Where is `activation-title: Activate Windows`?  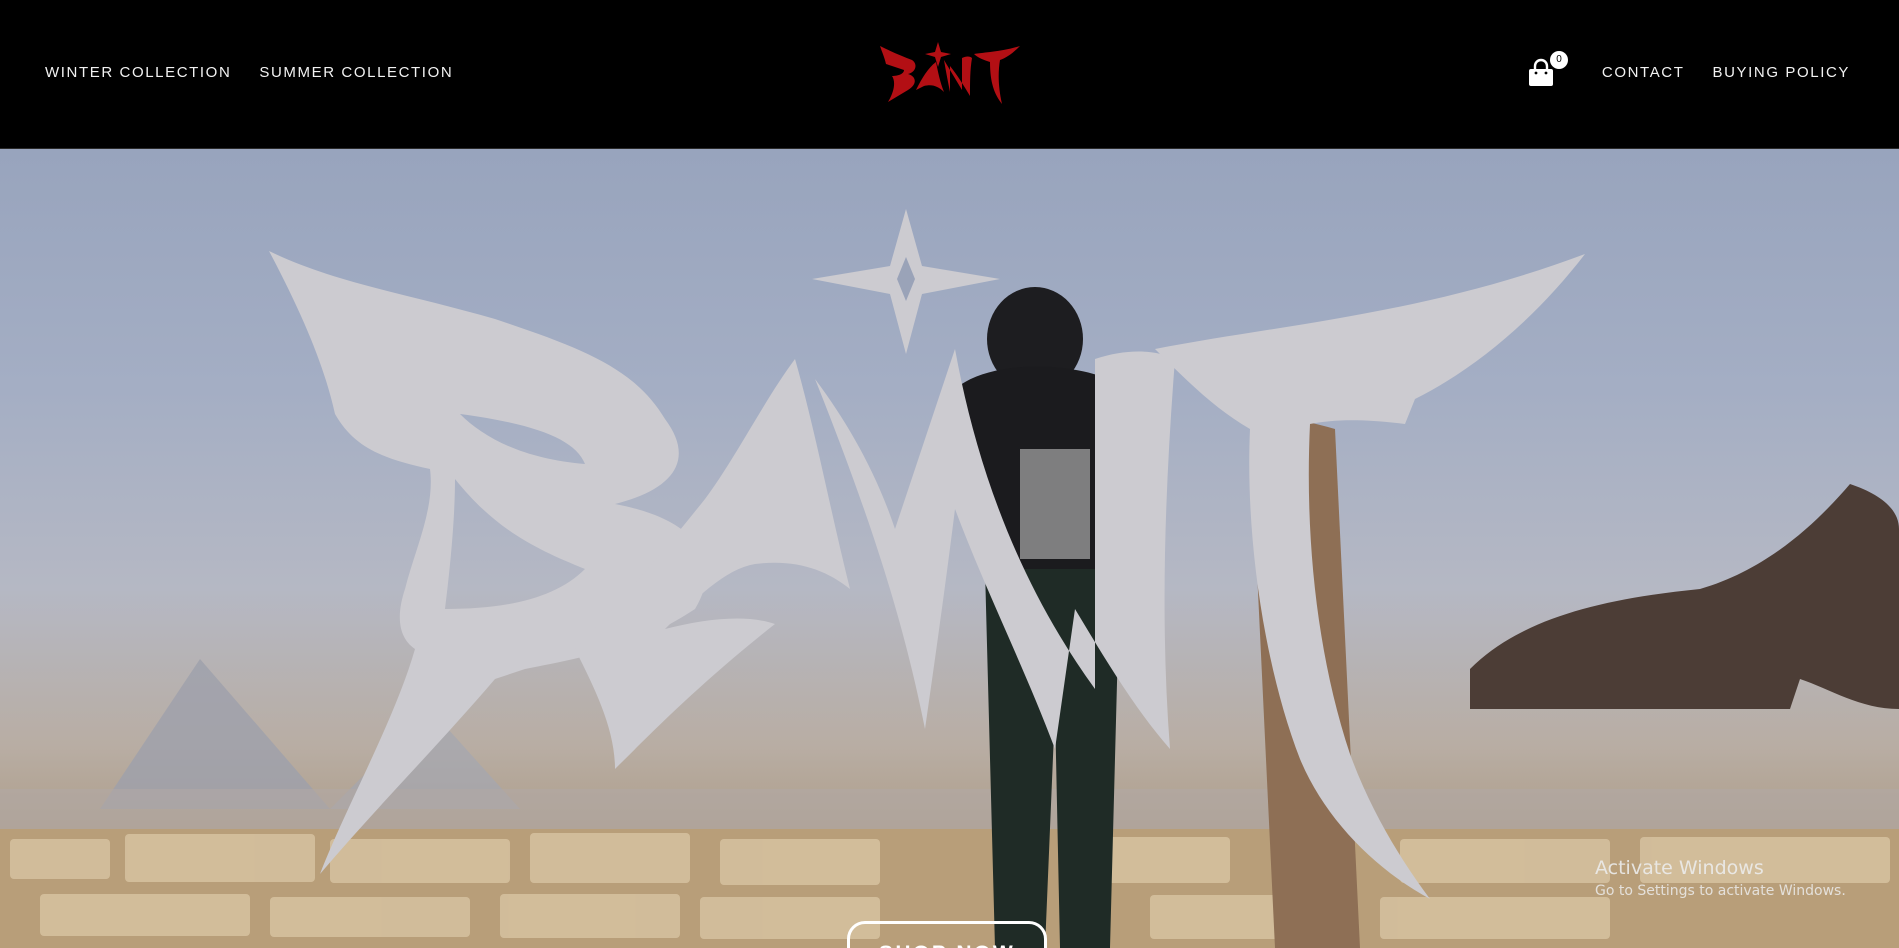 activation-title: Activate Windows is located at coordinates (1679, 868).